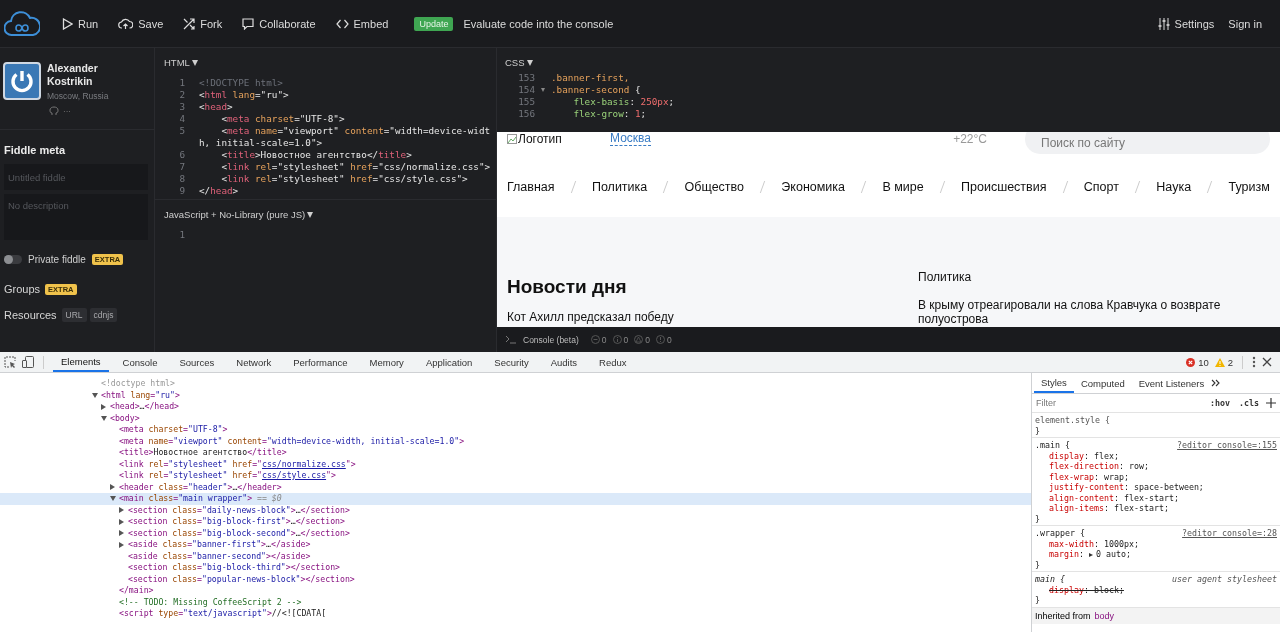  I want to click on close-icon, so click(1267, 362).